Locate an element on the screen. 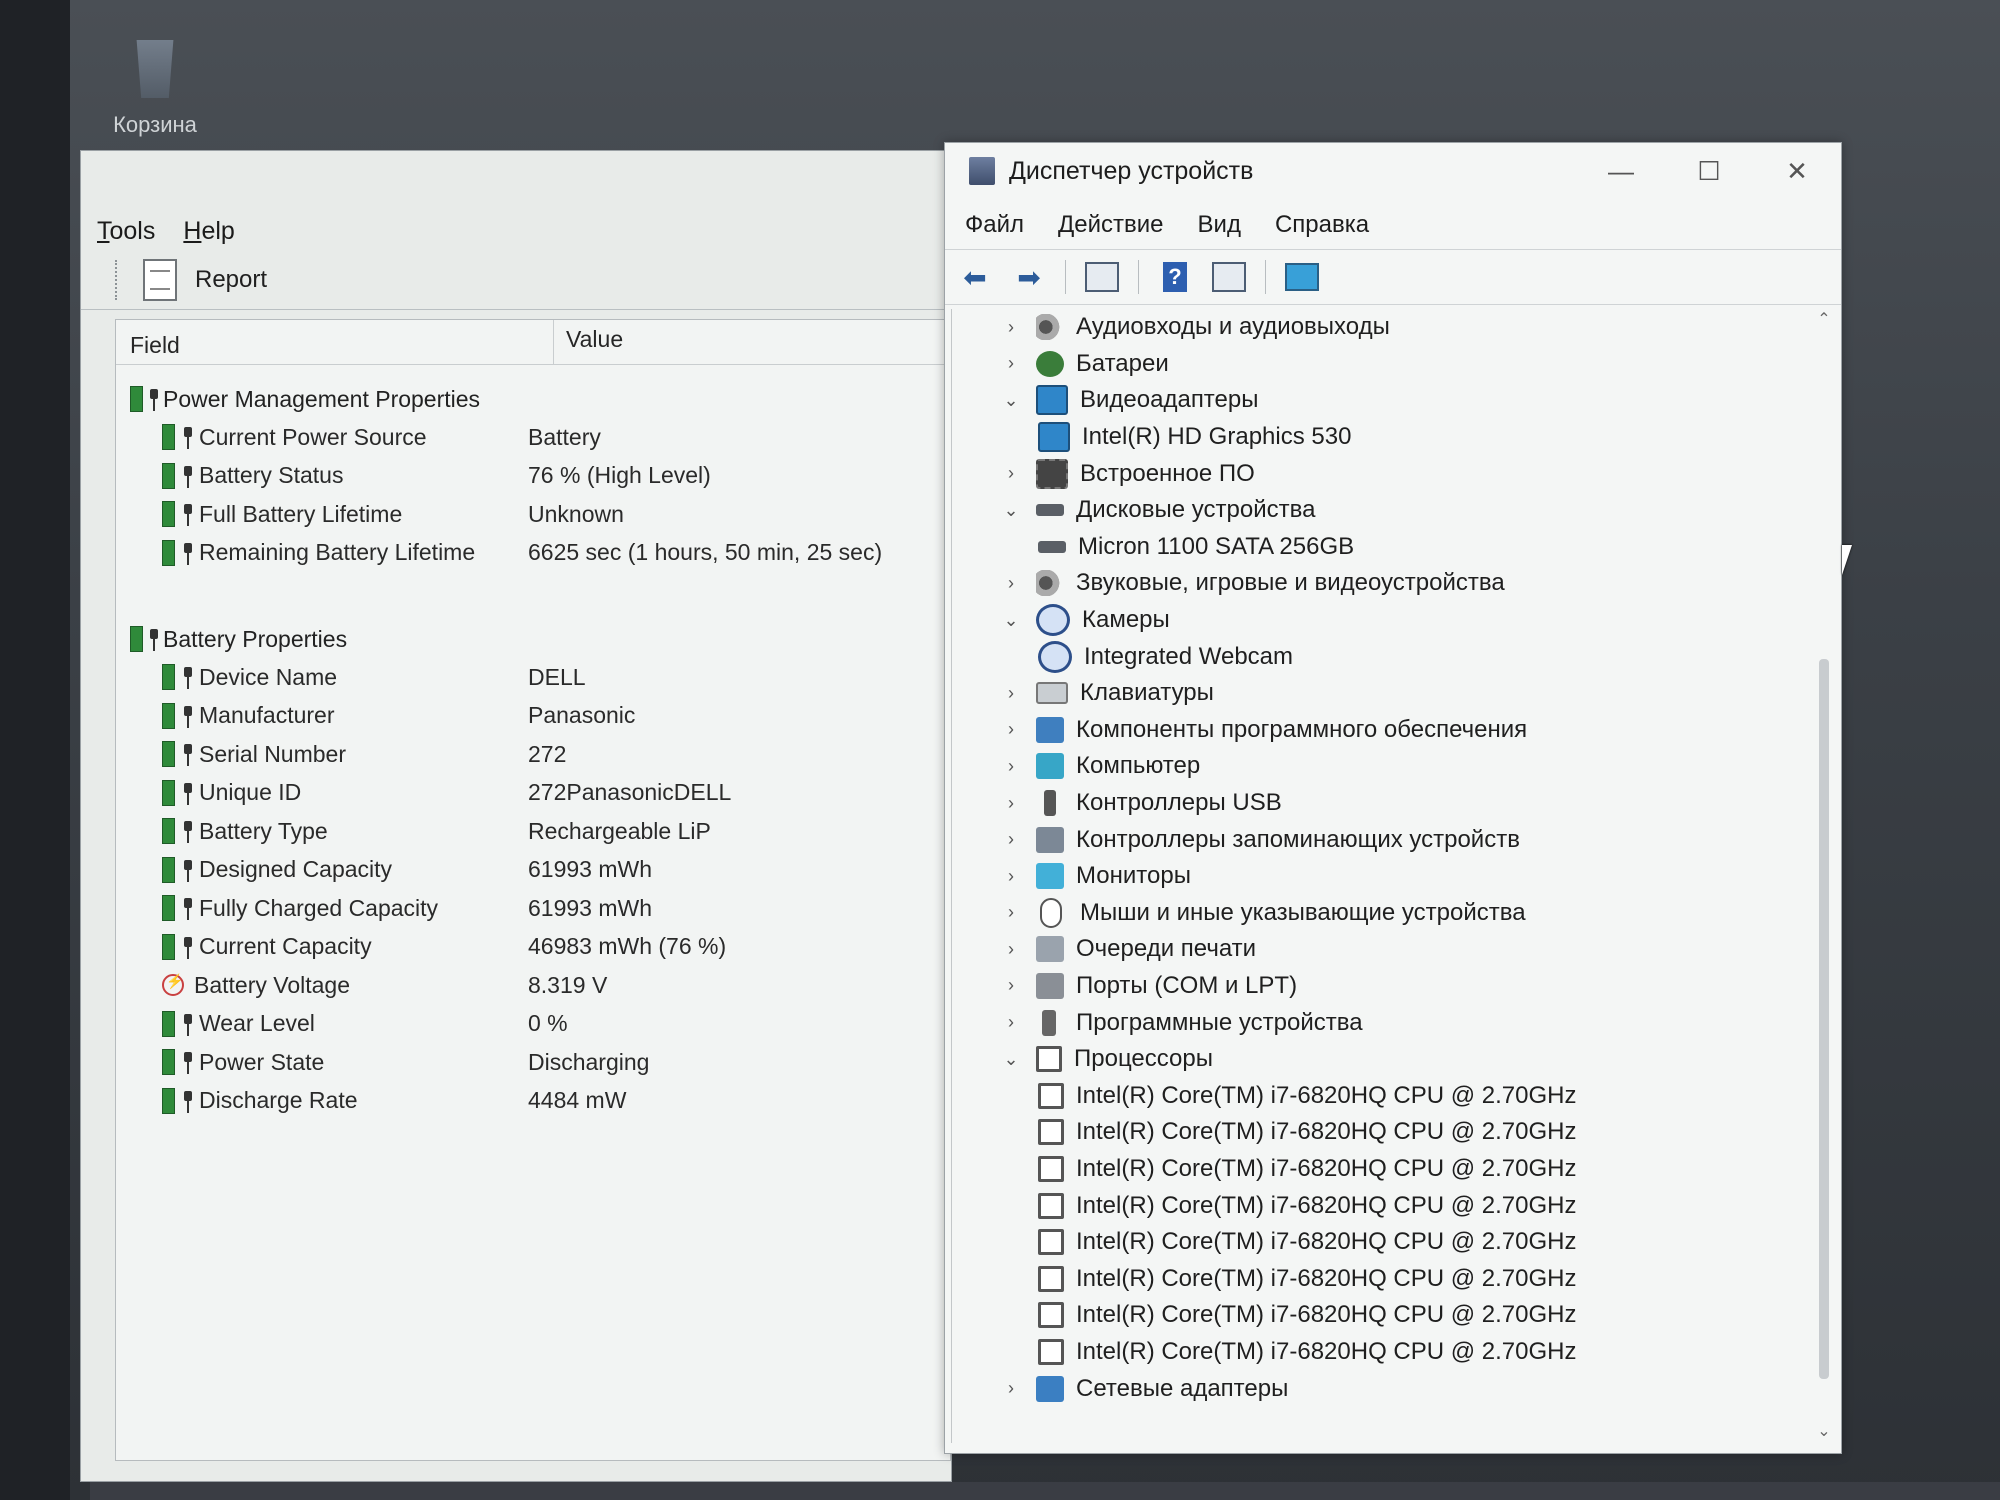 The height and width of the screenshot is (1500, 2000). scroll-down-icon: ⌄ is located at coordinates (1824, 1432).